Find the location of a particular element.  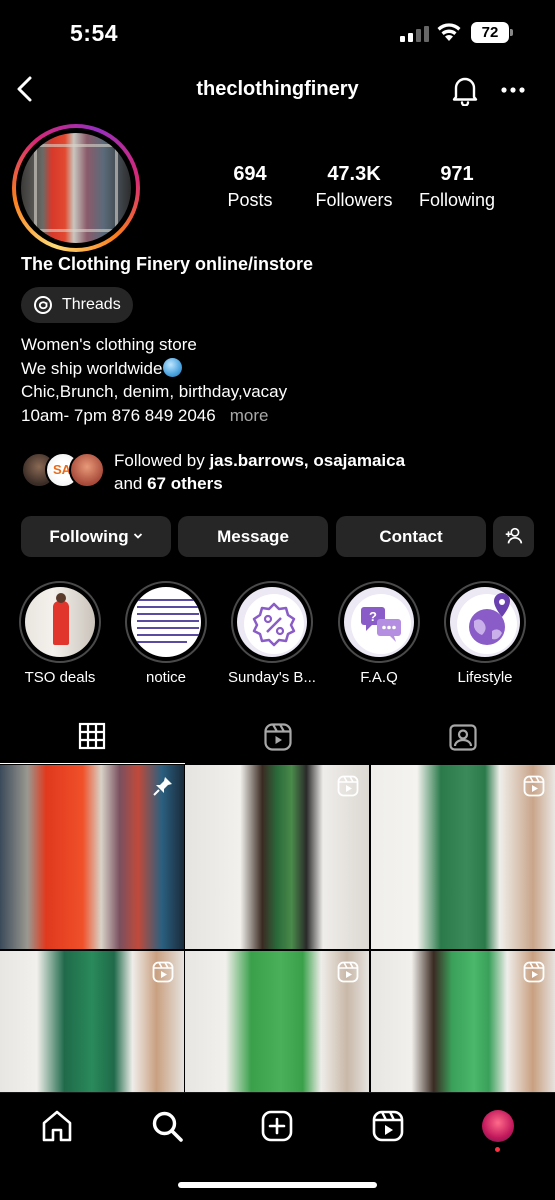

message-button: Message is located at coordinates (253, 536).